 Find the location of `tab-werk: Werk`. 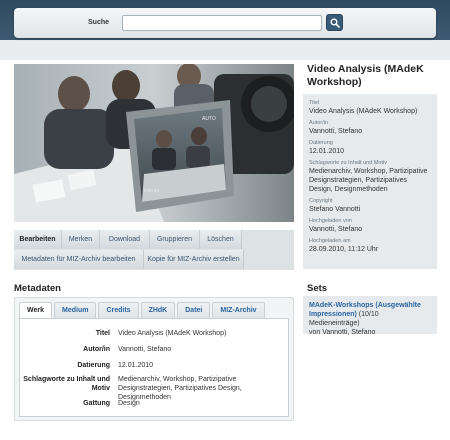

tab-werk: Werk is located at coordinates (35, 310).